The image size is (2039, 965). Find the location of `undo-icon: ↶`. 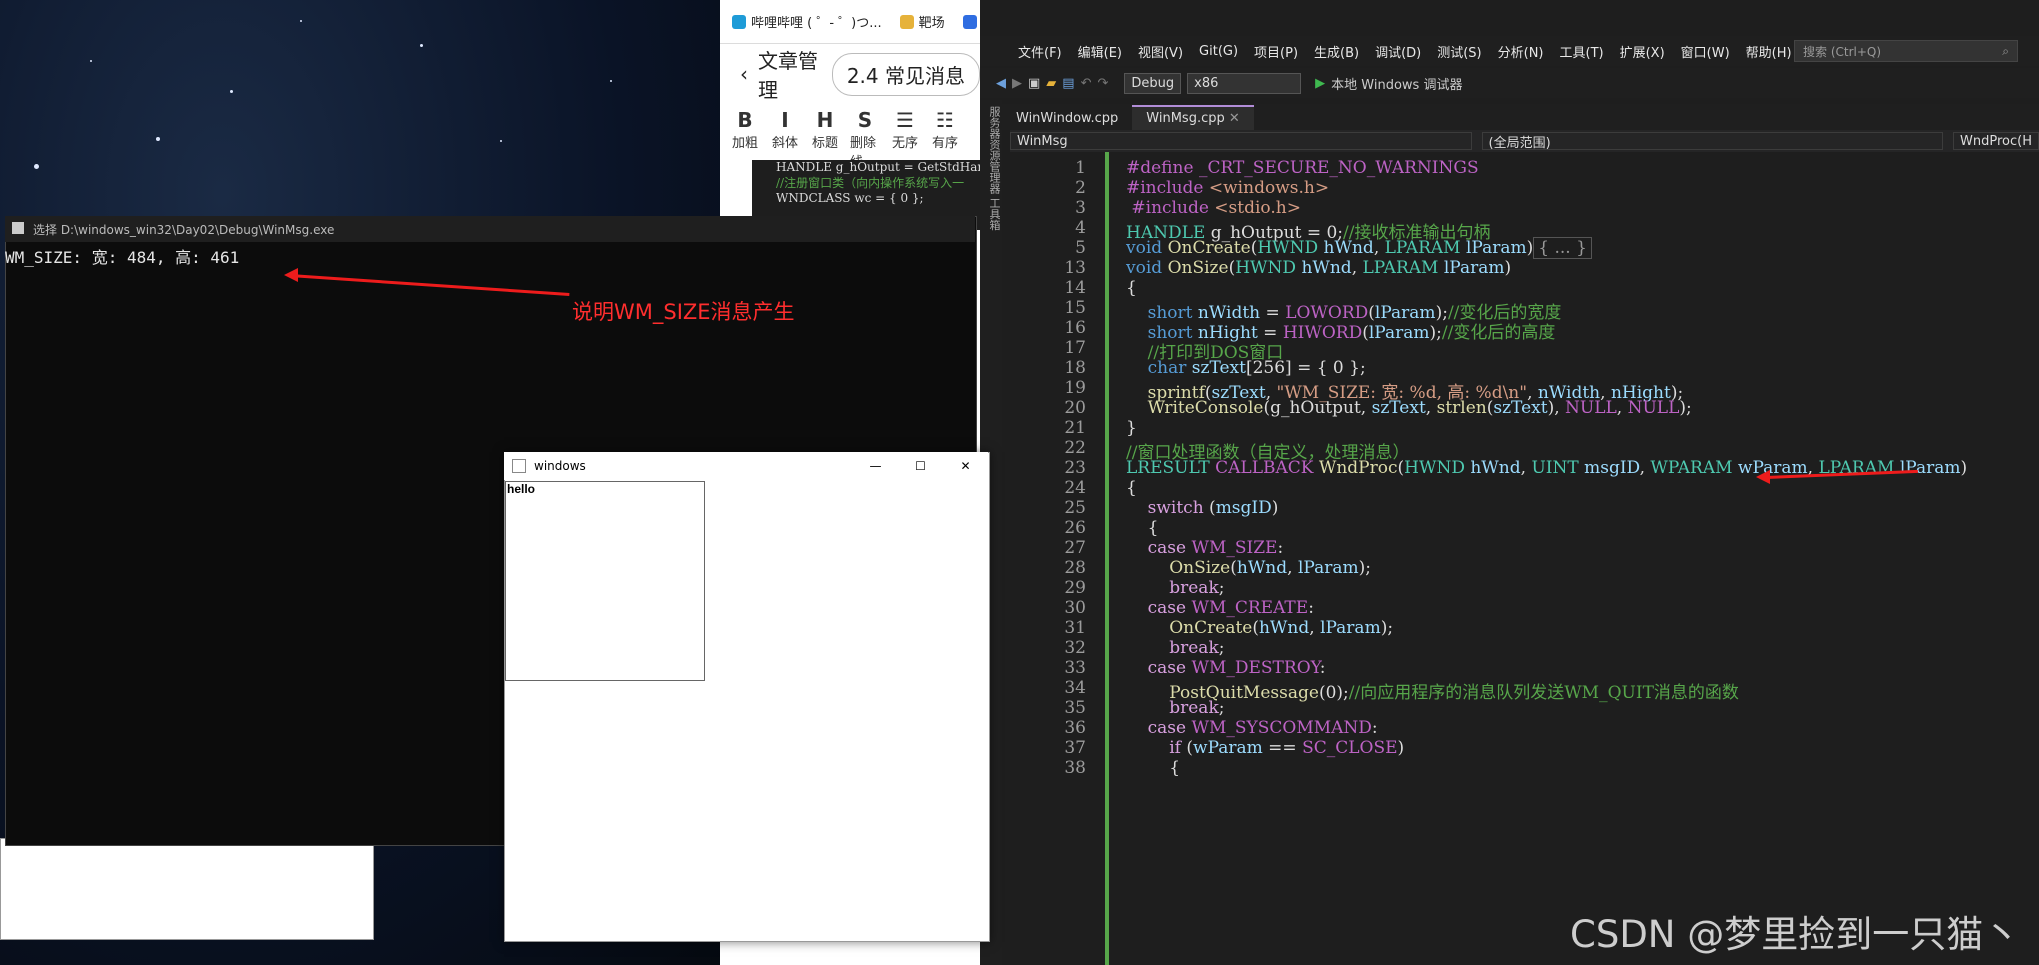

undo-icon: ↶ is located at coordinates (1086, 83).